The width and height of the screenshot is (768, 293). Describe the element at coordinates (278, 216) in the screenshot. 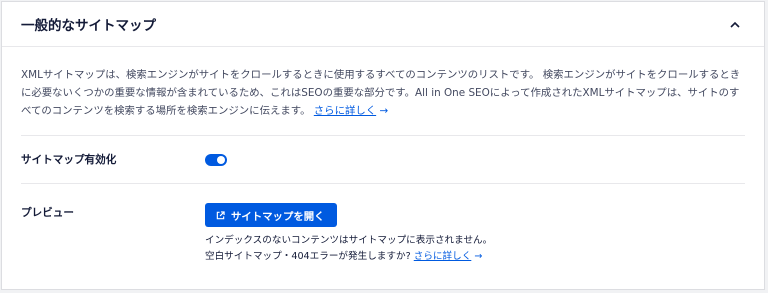

I see `open-sitemap-button-label: サイトマップを開く` at that location.